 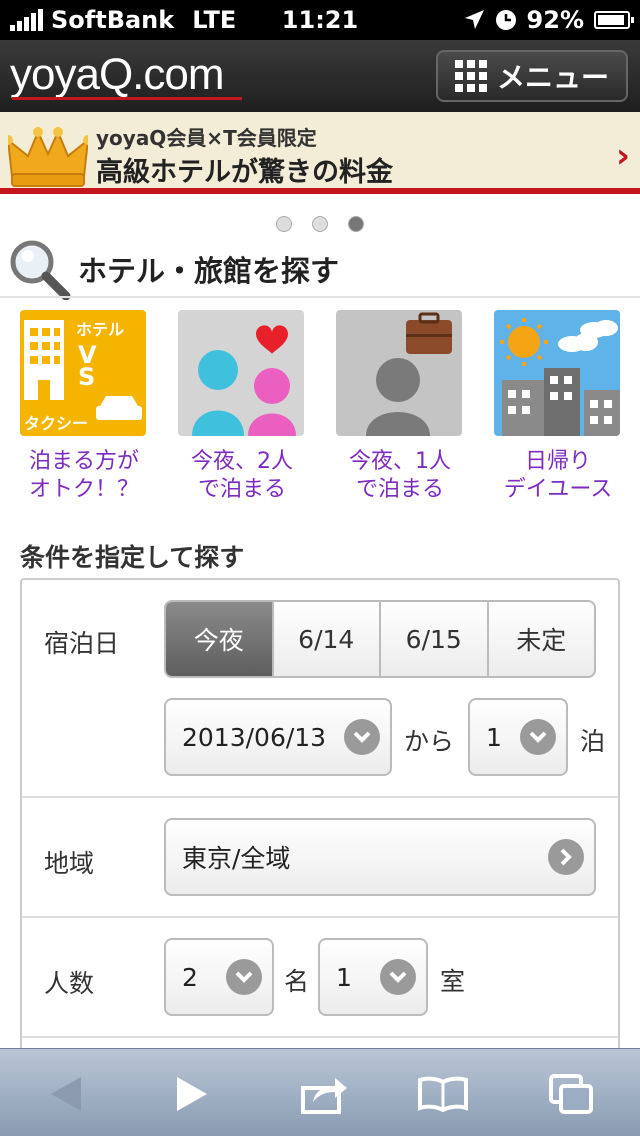 What do you see at coordinates (320, 153) in the screenshot?
I see `promo-banner: yoyaQ会員×T会員限定 高級ホテルが驚きの料金 ›` at bounding box center [320, 153].